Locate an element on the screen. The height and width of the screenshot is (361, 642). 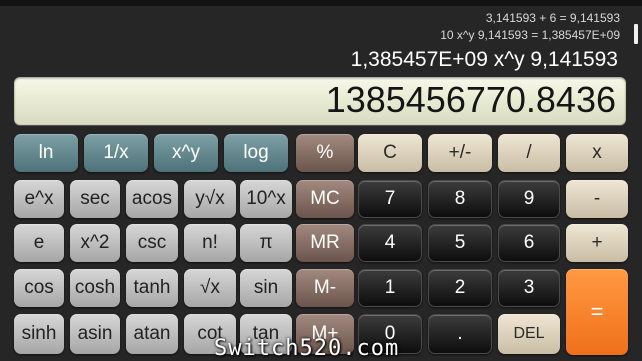
digit-4-button: 4 is located at coordinates (390, 243).